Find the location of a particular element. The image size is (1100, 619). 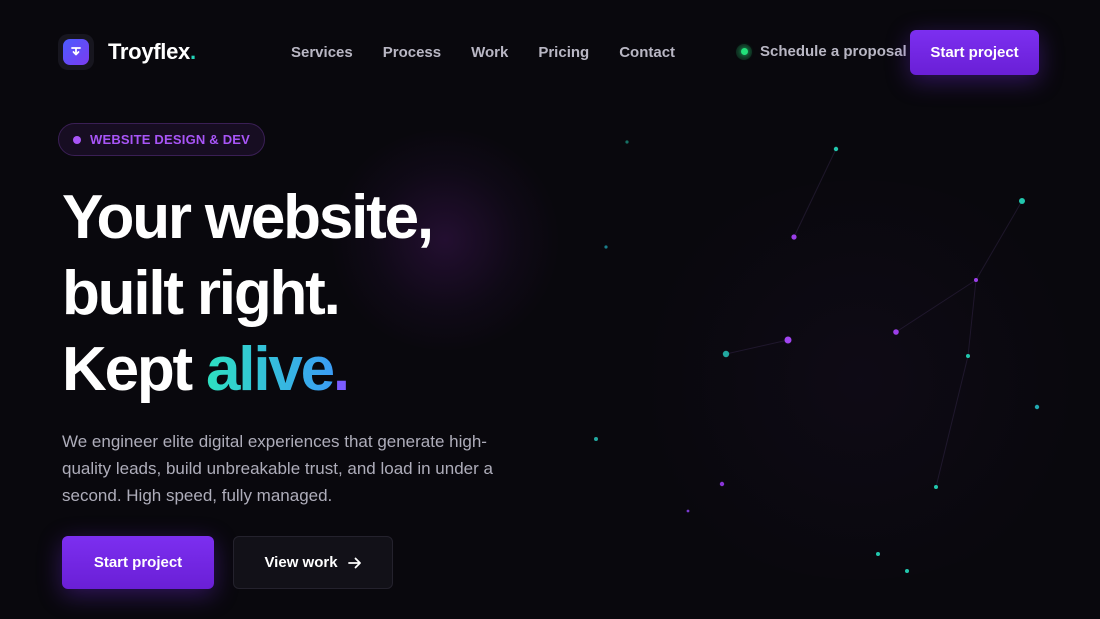

headline-accent-word: alive is located at coordinates (270, 369).